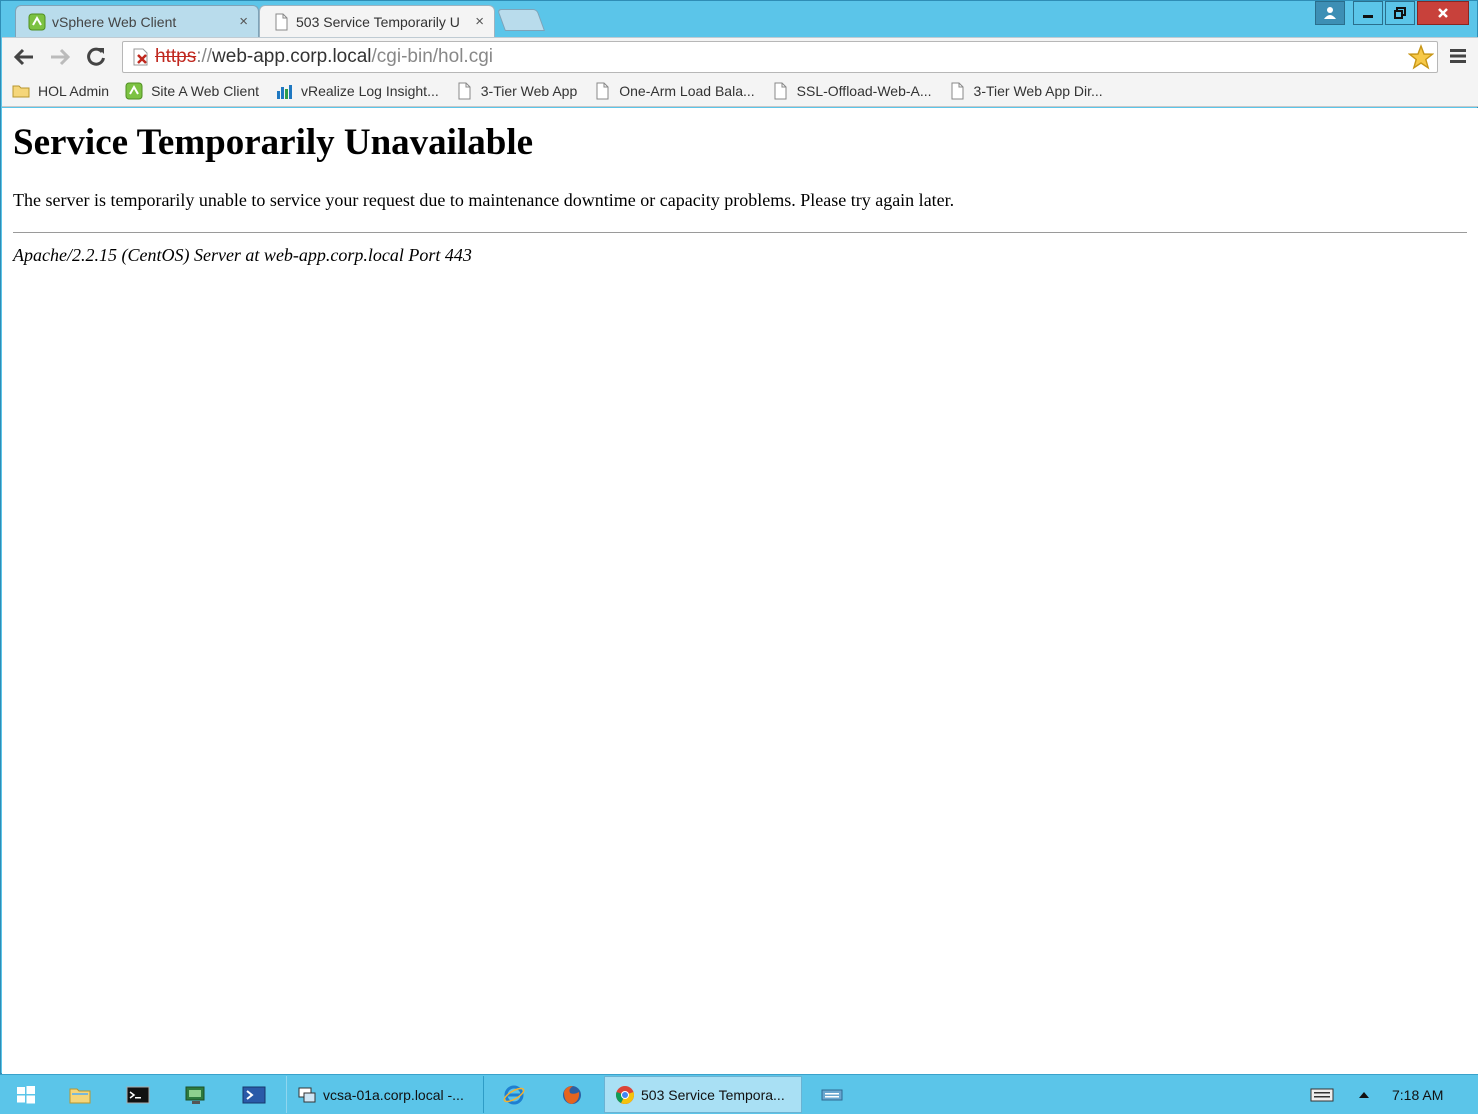 The width and height of the screenshot is (1478, 1114). Describe the element at coordinates (529, 90) in the screenshot. I see `bookmark-label: 3-Tier Web App` at that location.